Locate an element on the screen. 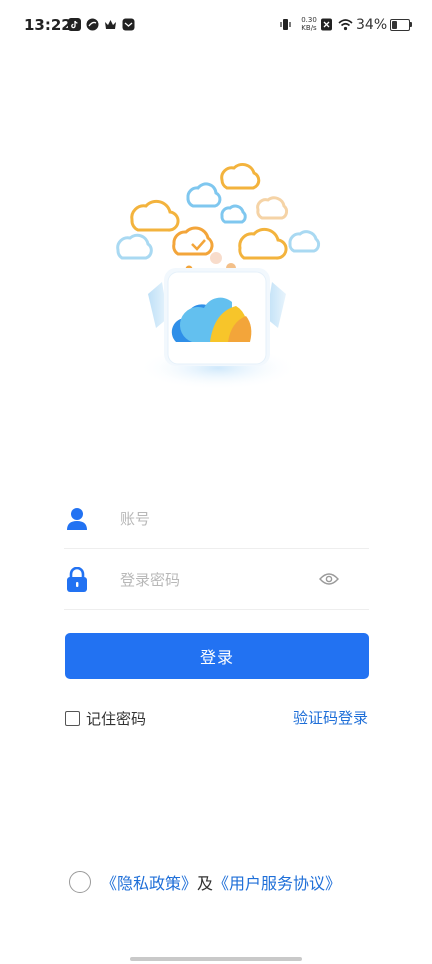 This screenshot has width=432, height=964. notification-icon is located at coordinates (128, 24).